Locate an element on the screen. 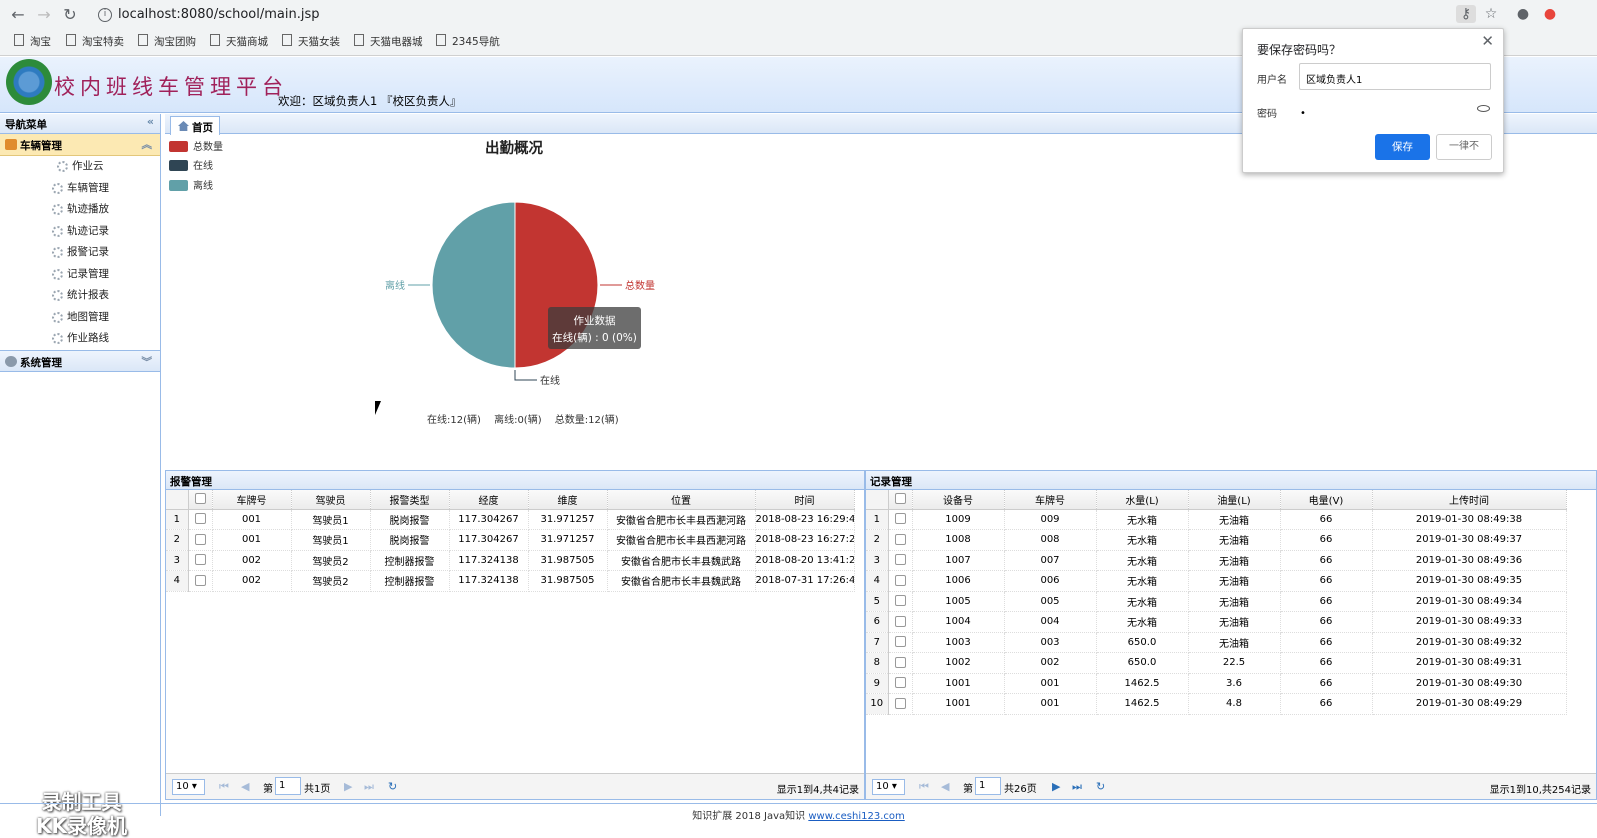  close-icon: ✕ is located at coordinates (1487, 41).